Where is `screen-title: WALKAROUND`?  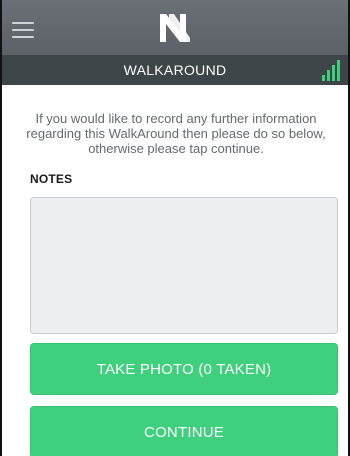
screen-title: WALKAROUND is located at coordinates (175, 70).